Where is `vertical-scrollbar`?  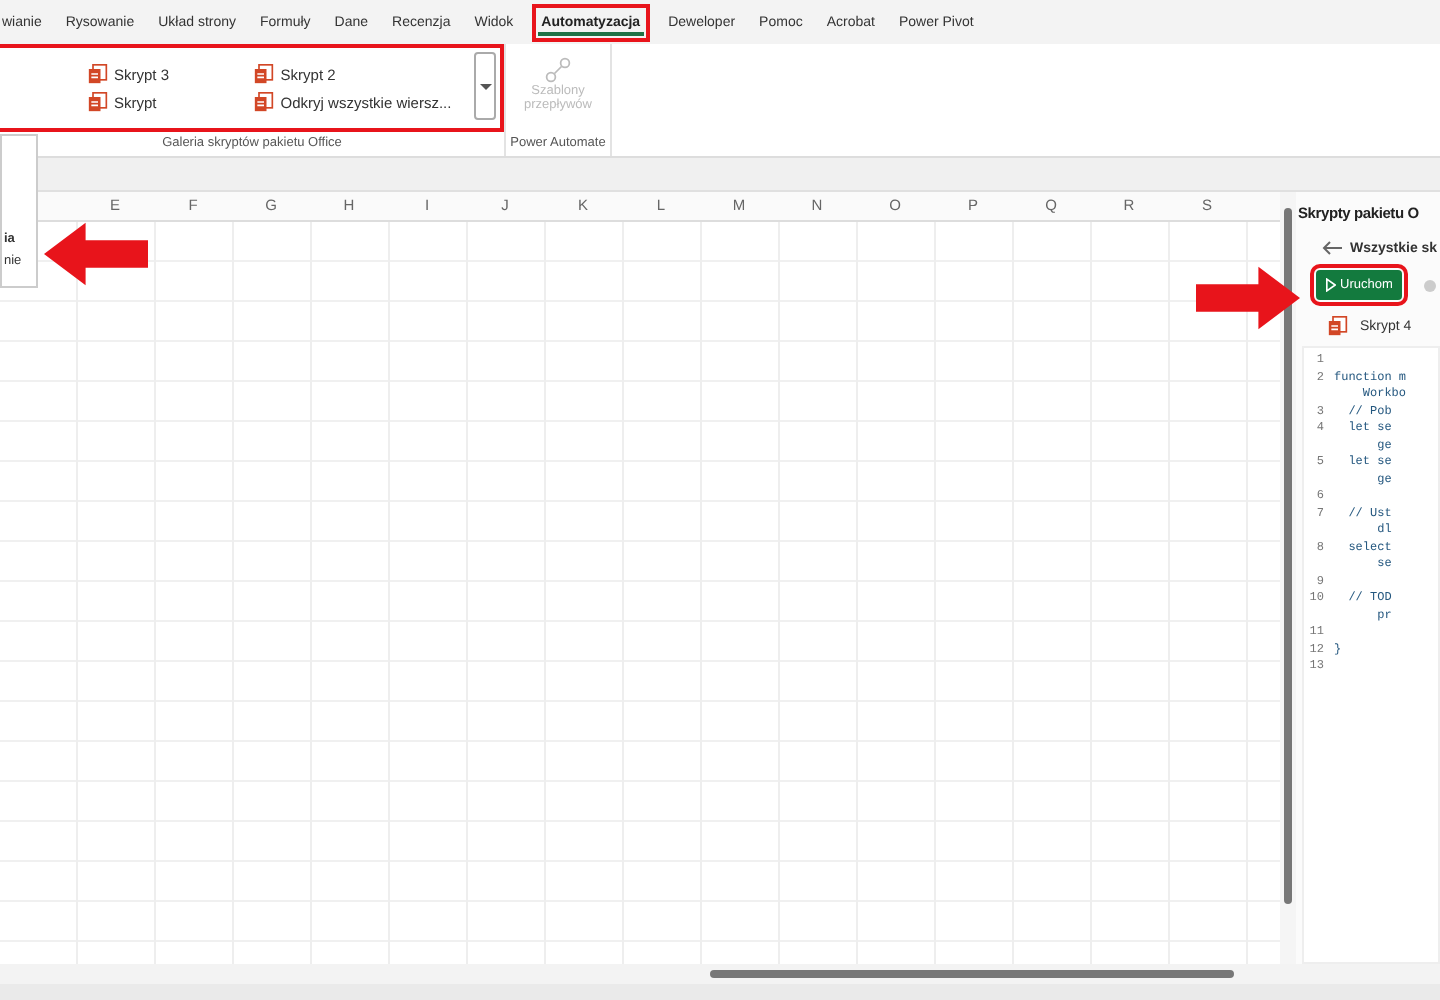 vertical-scrollbar is located at coordinates (1288, 578).